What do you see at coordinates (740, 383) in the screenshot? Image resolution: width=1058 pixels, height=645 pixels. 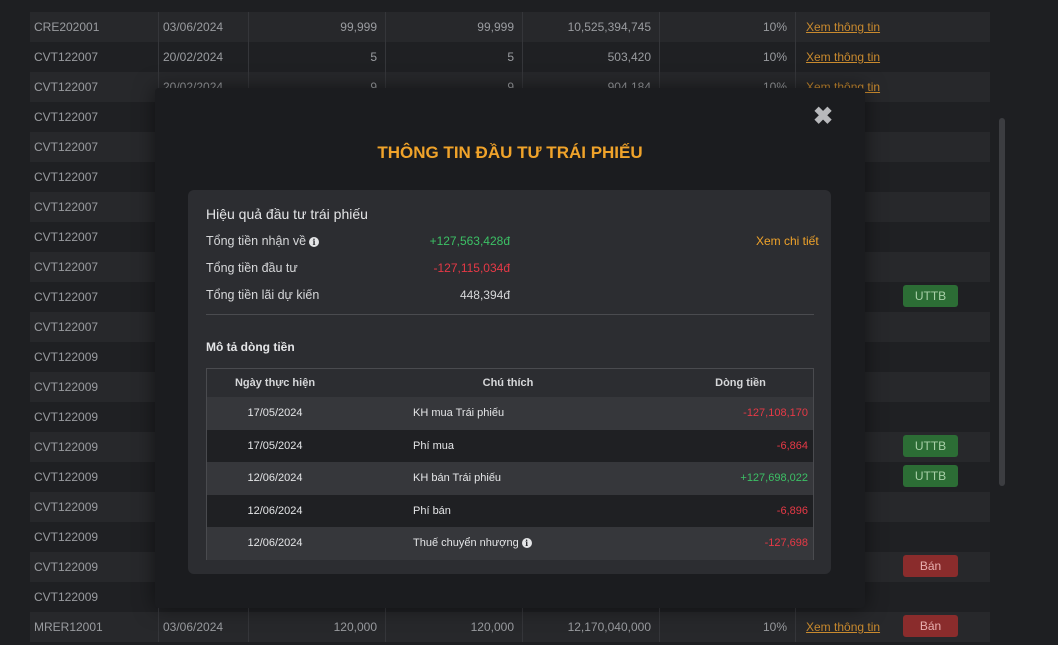 I see `col-amount: Dòng tiền` at bounding box center [740, 383].